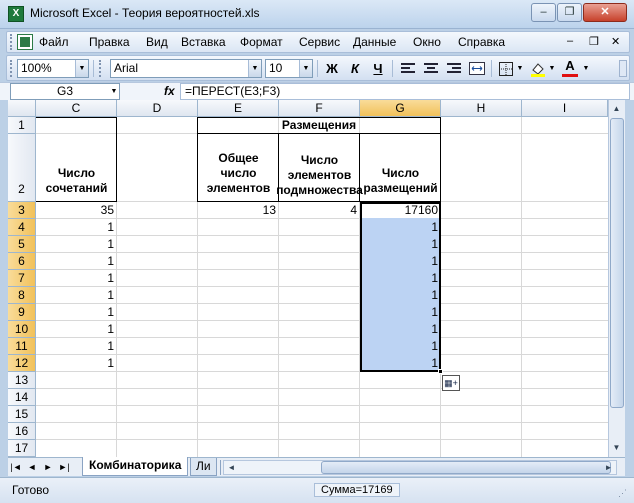  Describe the element at coordinates (109, 42) in the screenshot. I see `menu-edit: Правка` at that location.